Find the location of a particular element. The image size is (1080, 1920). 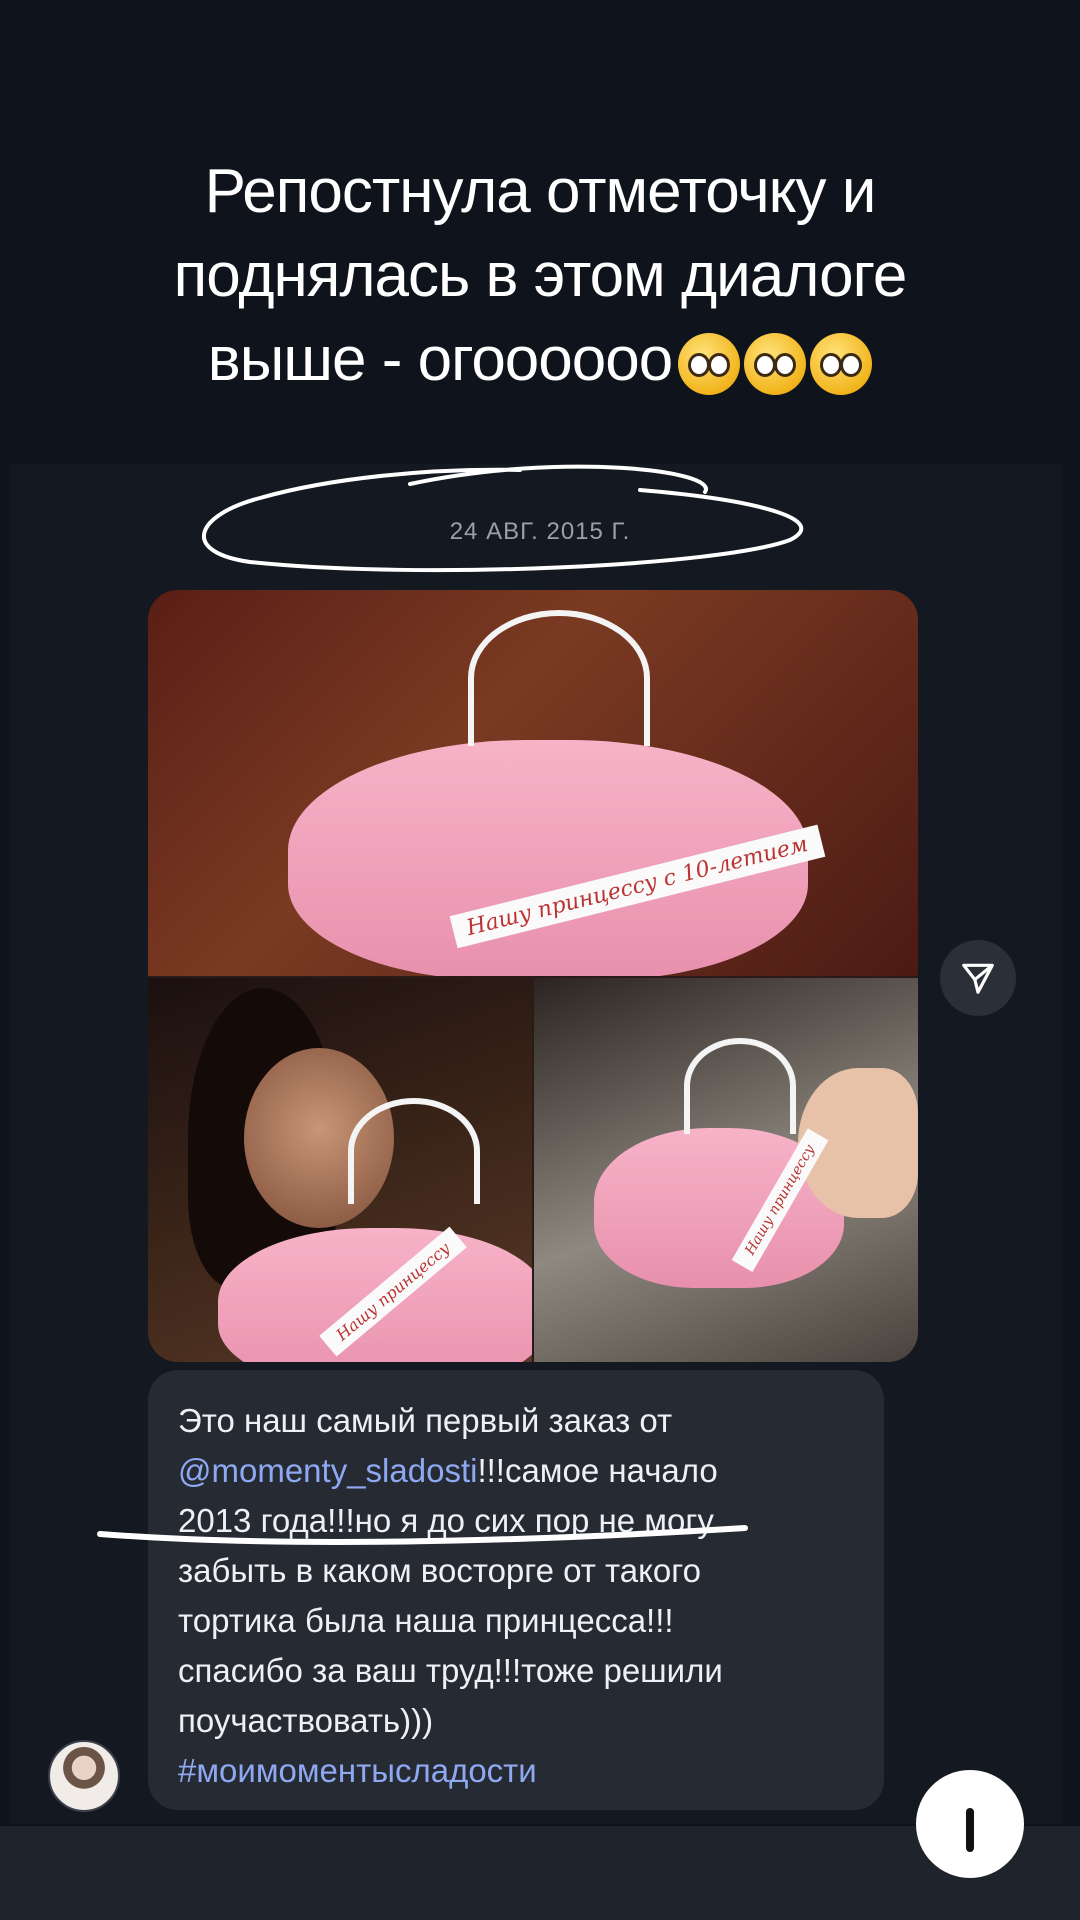

girl-photo: Нашу принцессу is located at coordinates (340, 1170).